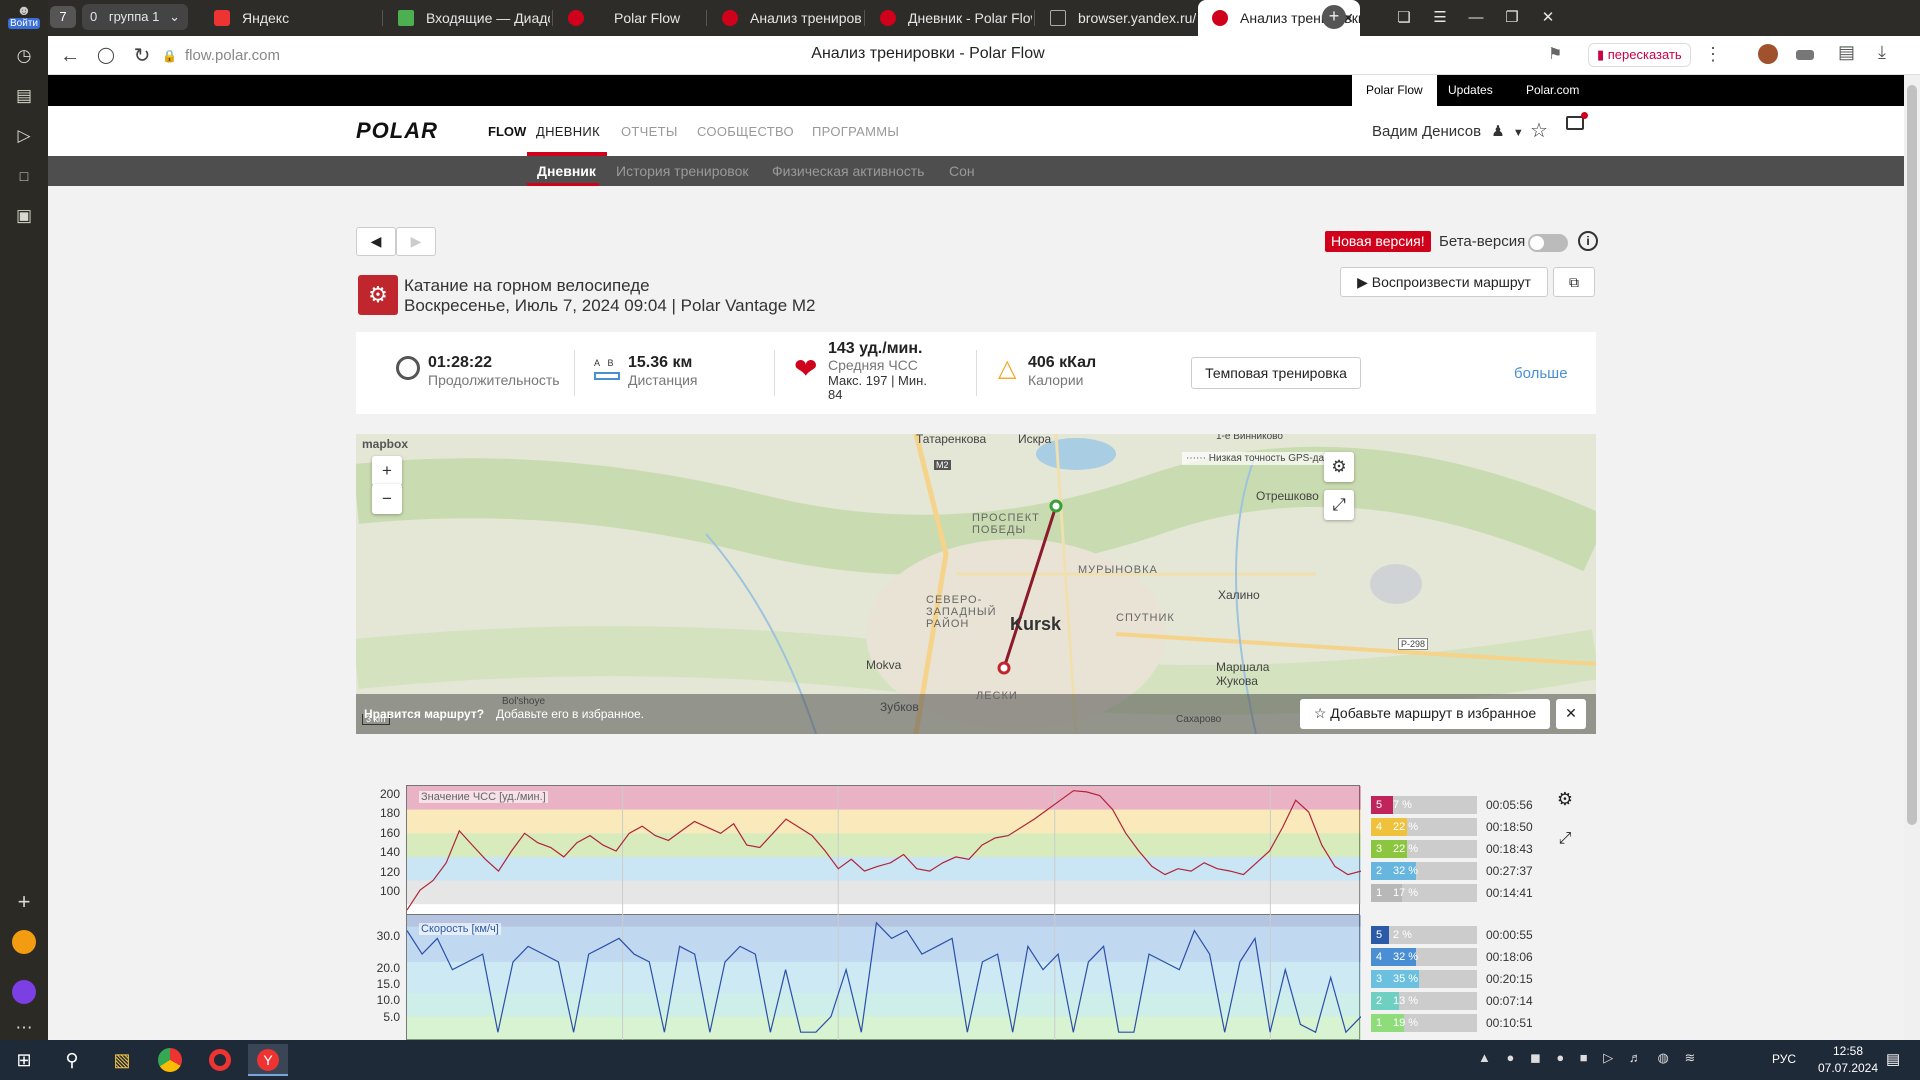 This screenshot has height=1080, width=1920. I want to click on download-icon: ⤓, so click(1882, 52).